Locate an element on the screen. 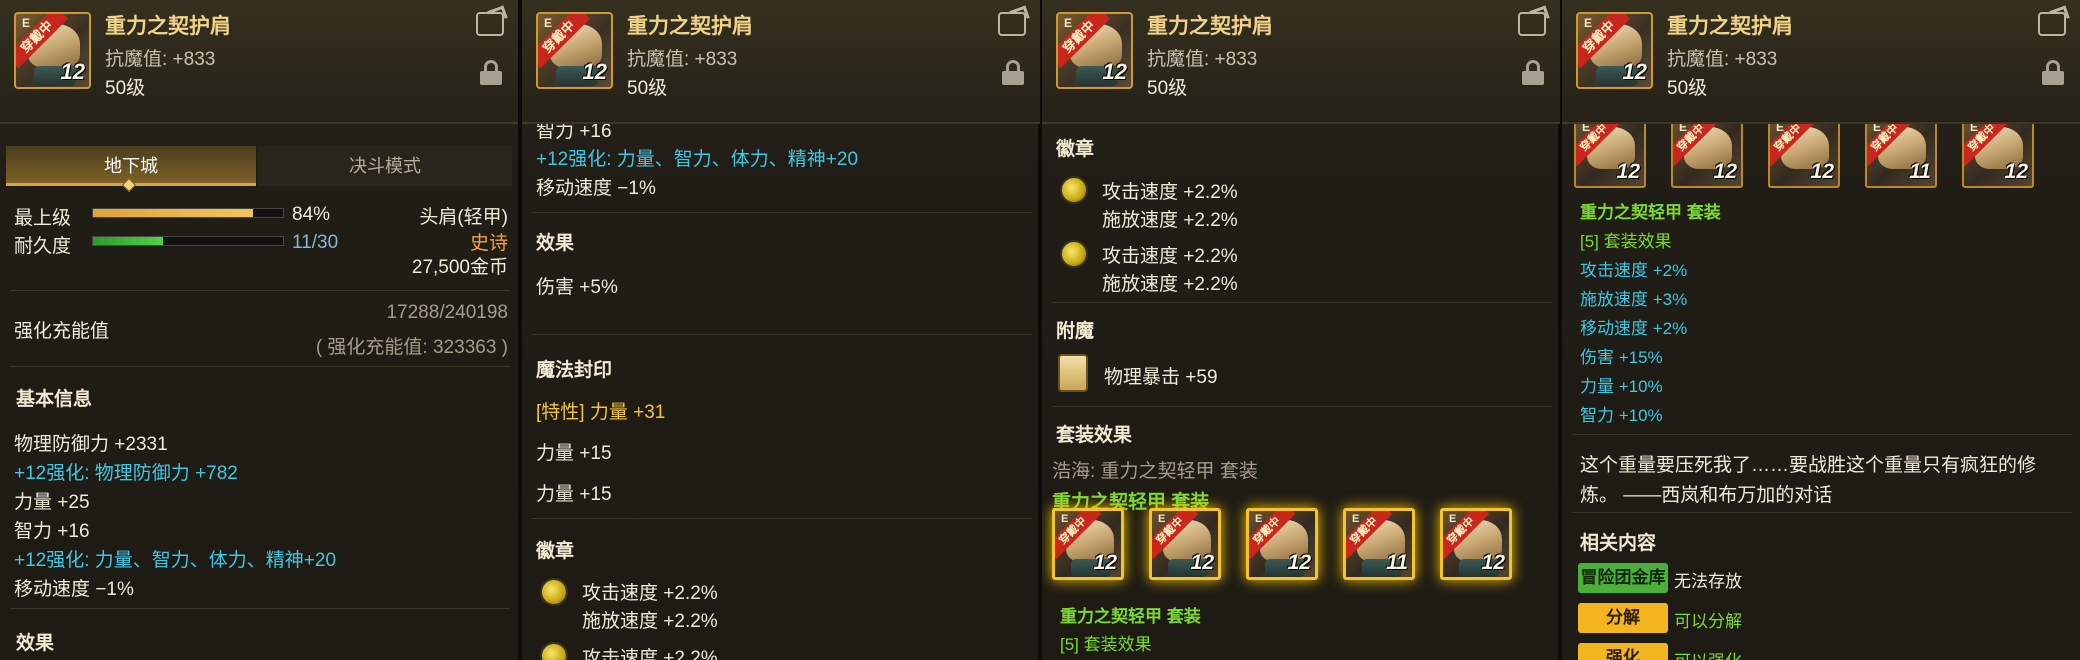 This screenshot has height=660, width=2080. enchant-line: 物理暴击 +59 is located at coordinates (1161, 377).